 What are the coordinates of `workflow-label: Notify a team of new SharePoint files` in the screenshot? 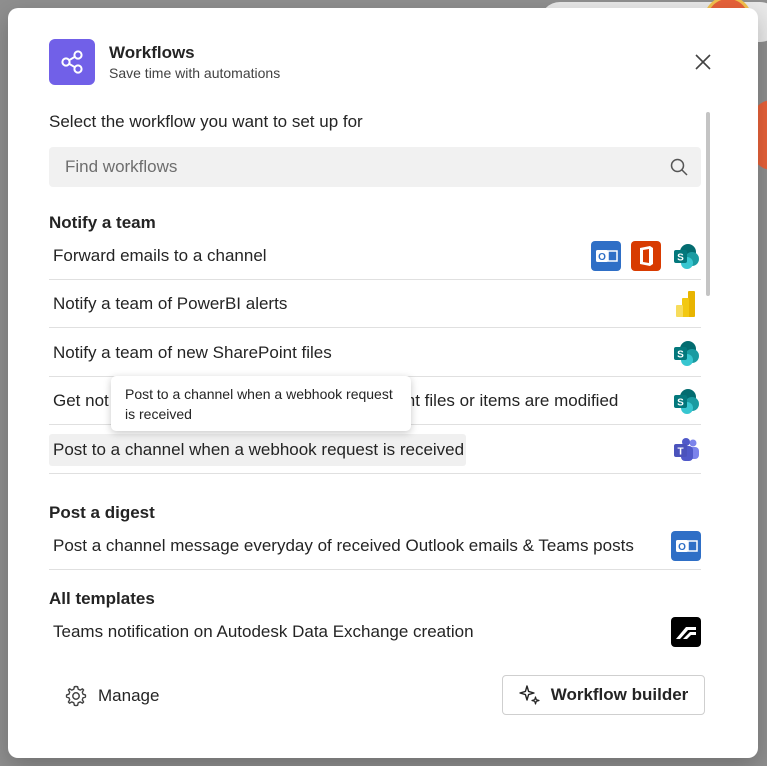 It's located at (192, 352).